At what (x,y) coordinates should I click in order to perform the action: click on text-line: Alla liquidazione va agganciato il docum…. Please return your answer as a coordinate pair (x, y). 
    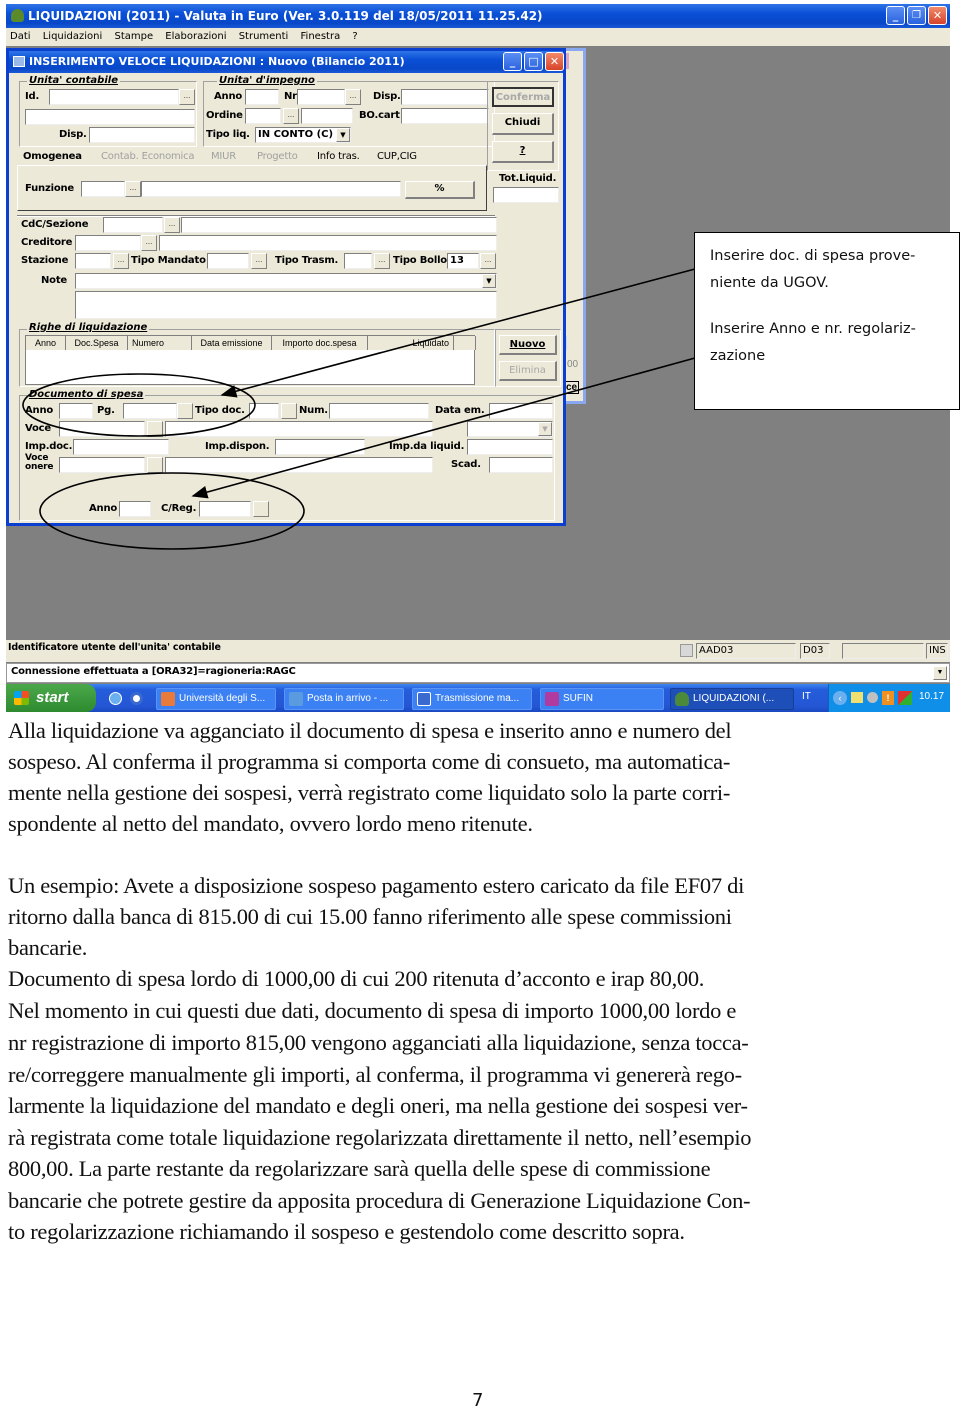
    Looking at the image, I should click on (370, 730).